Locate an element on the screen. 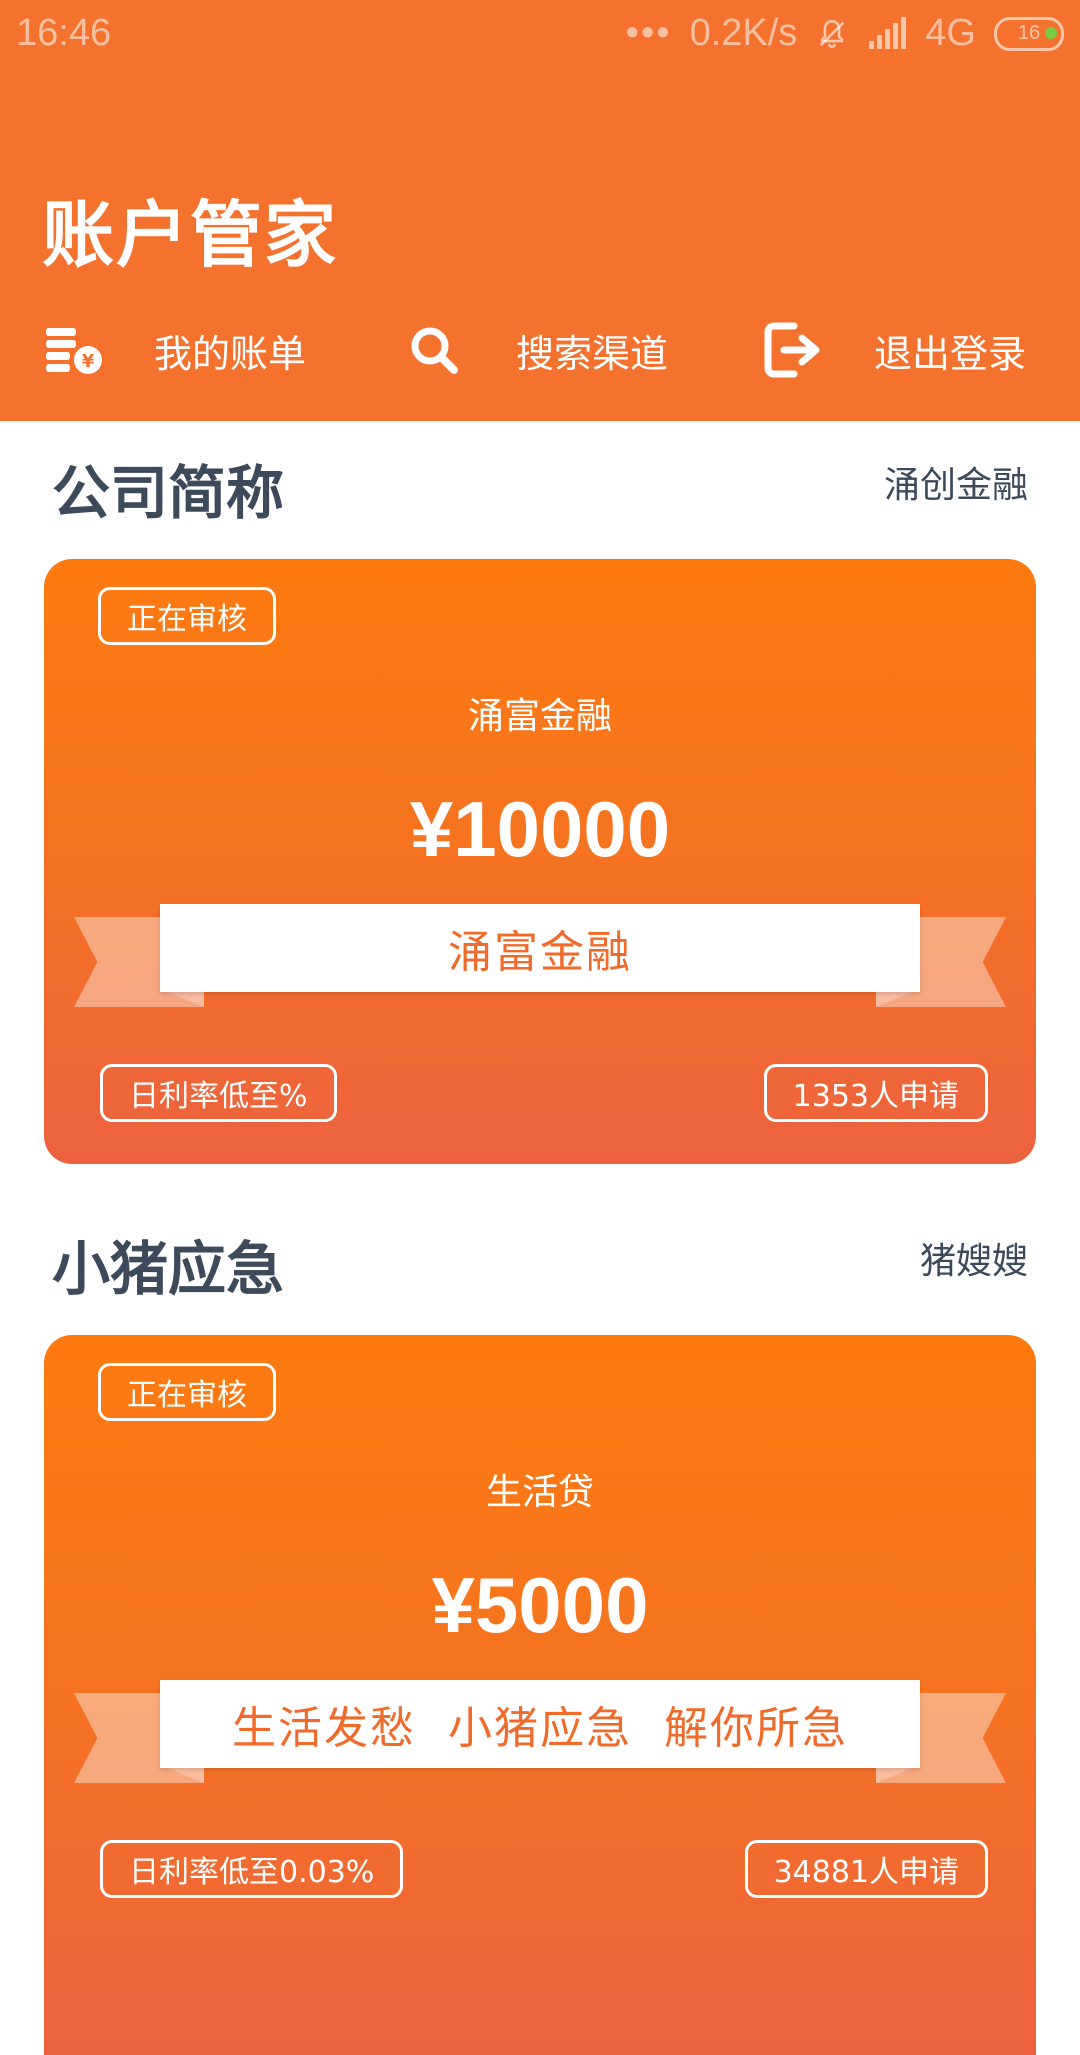 This screenshot has height=2055, width=1080. page-title: 账户管家 is located at coordinates (190, 235).